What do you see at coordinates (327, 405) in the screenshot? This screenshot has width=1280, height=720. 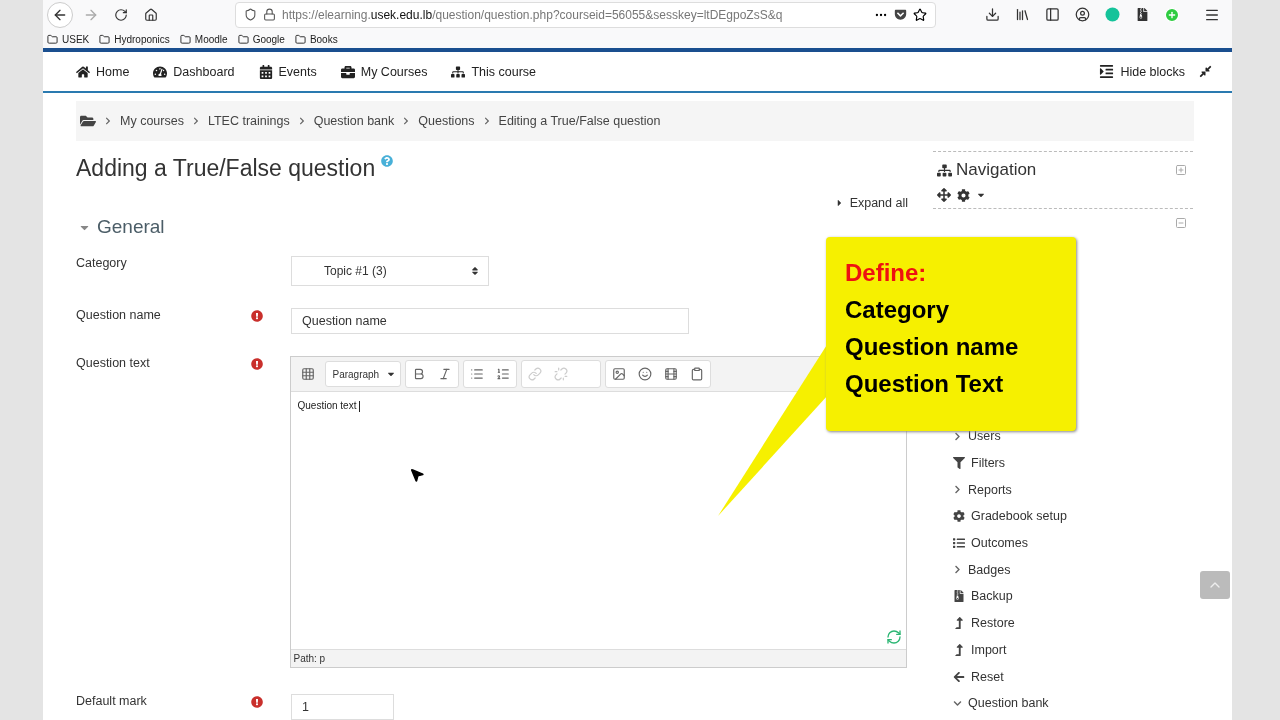 I see `editor-text: Question text` at bounding box center [327, 405].